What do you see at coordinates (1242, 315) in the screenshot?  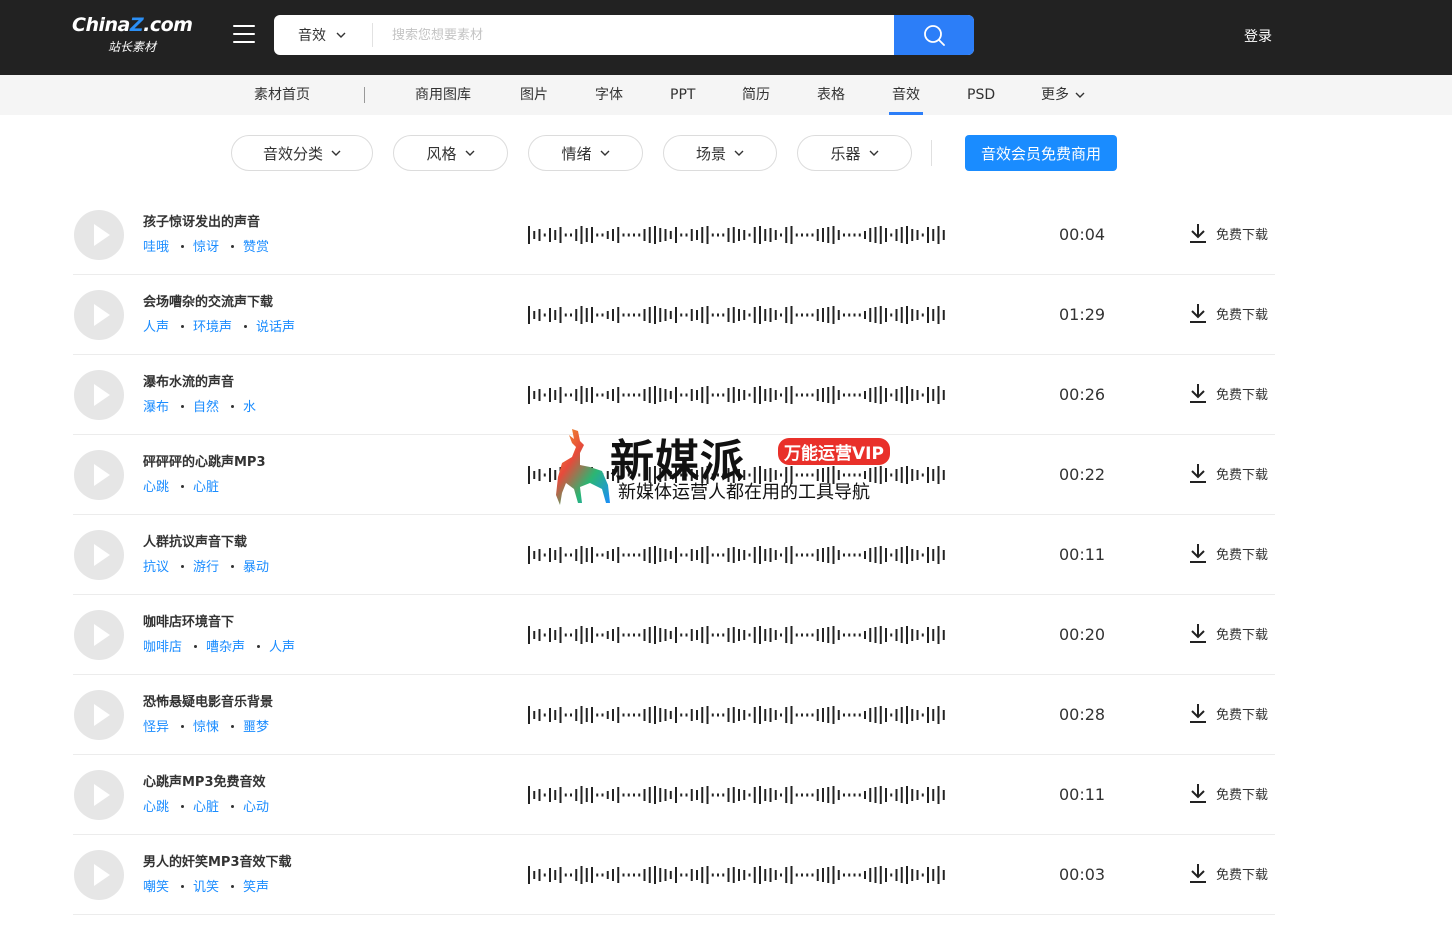 I see `download-label: 免费下载` at bounding box center [1242, 315].